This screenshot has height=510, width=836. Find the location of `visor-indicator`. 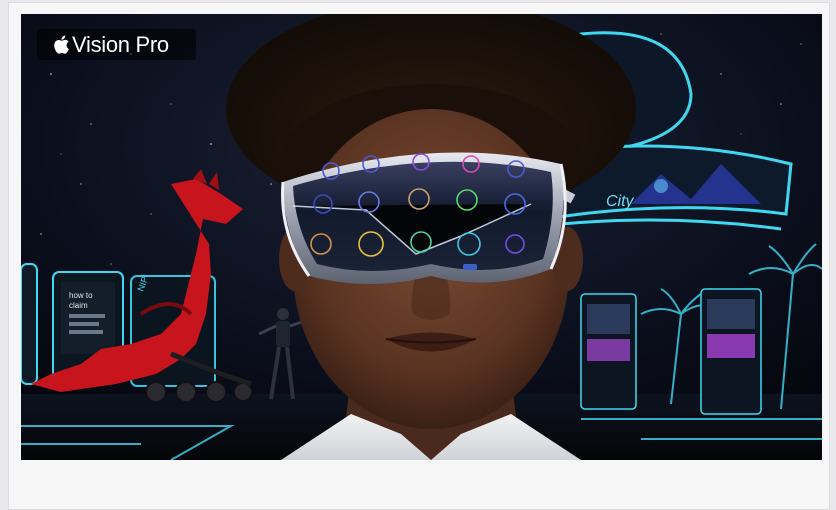

visor-indicator is located at coordinates (470, 267).